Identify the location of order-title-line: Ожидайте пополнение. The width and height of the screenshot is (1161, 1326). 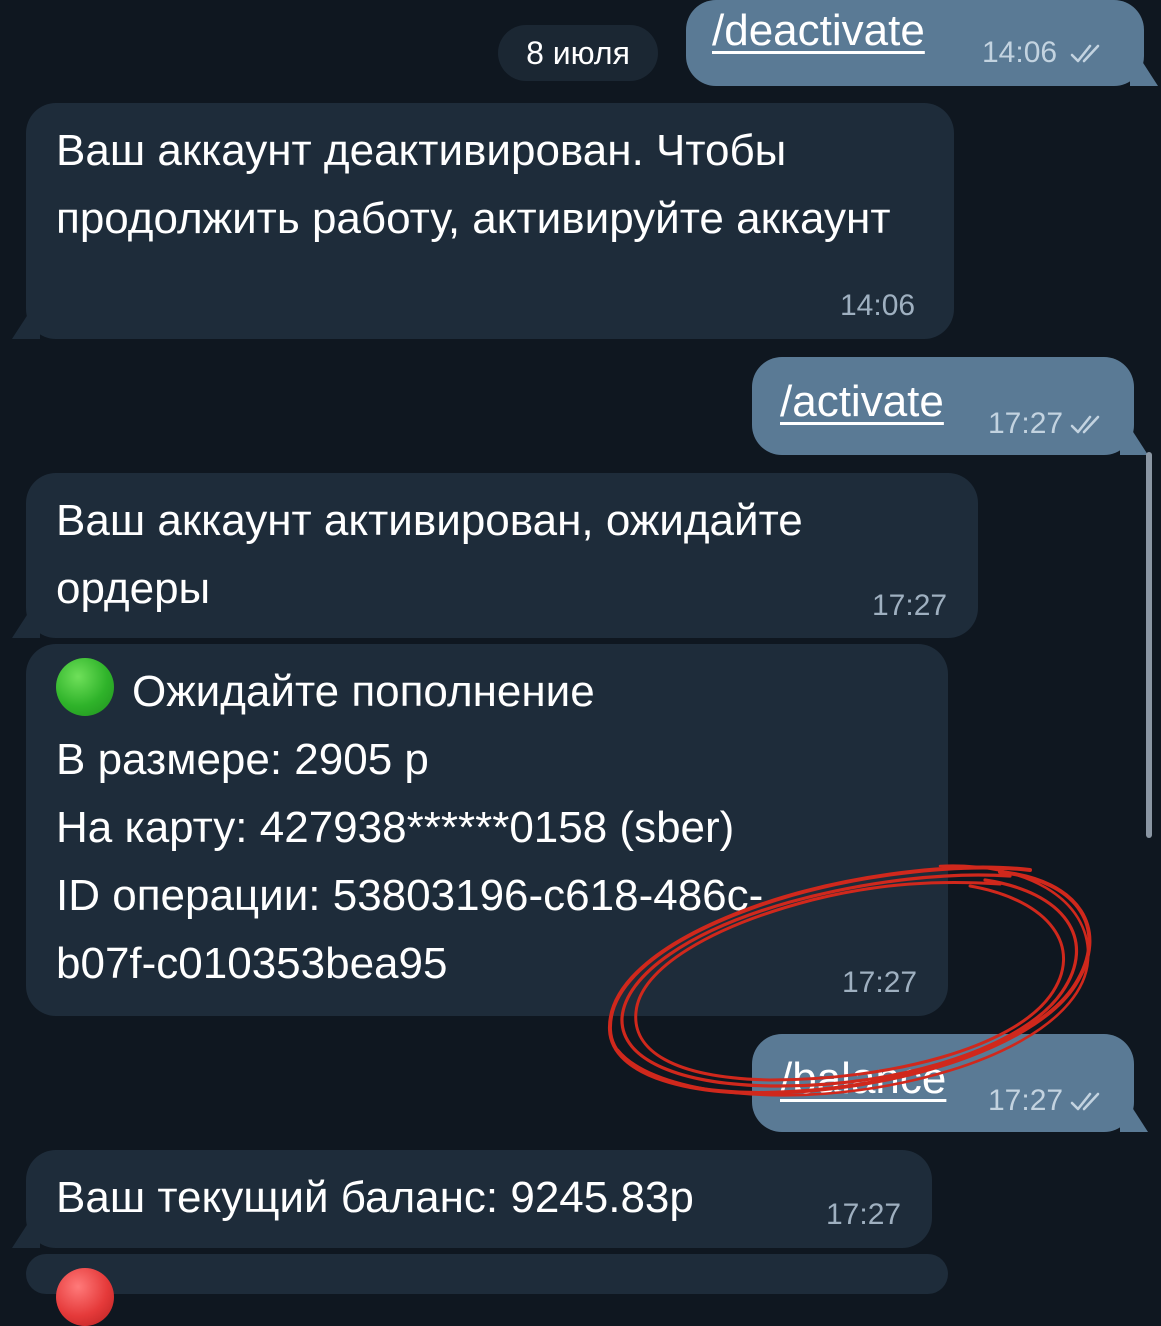
(501, 692).